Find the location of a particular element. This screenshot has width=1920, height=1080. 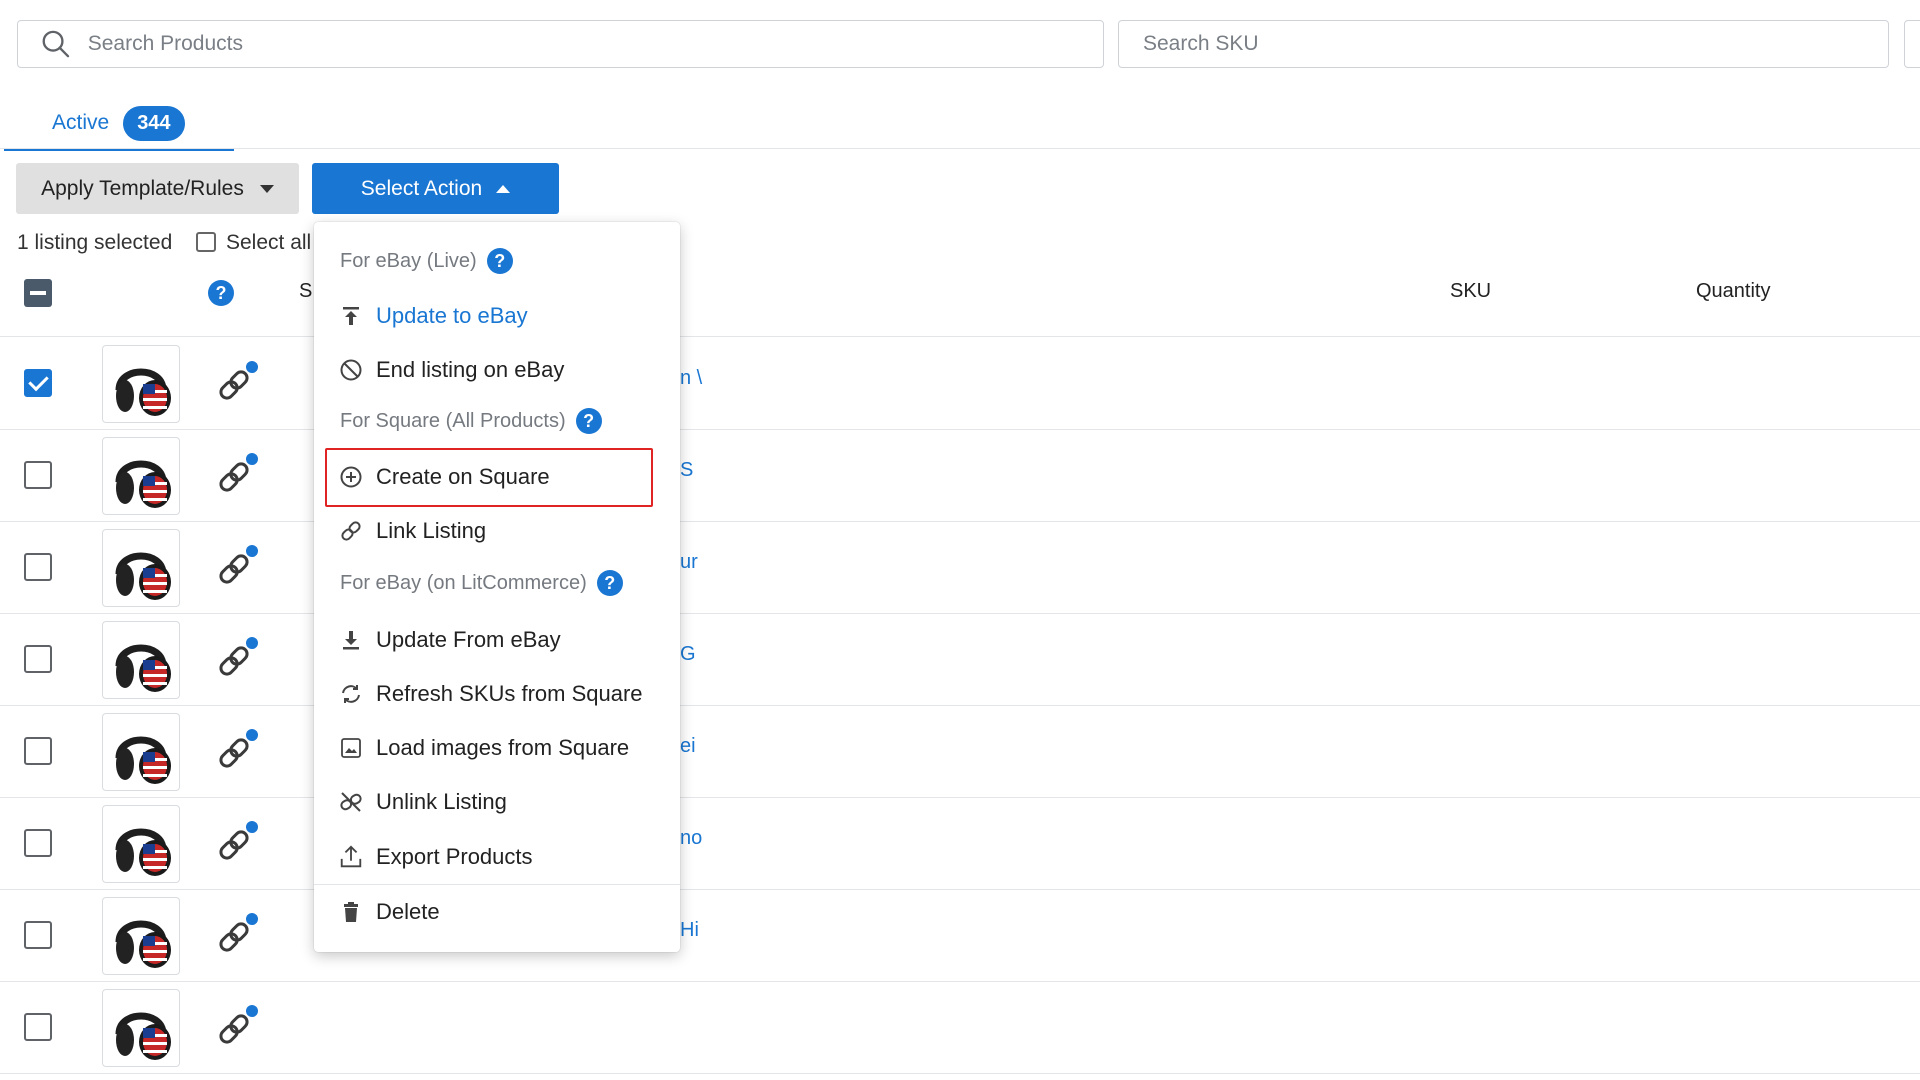

download-icon is located at coordinates (351, 640).